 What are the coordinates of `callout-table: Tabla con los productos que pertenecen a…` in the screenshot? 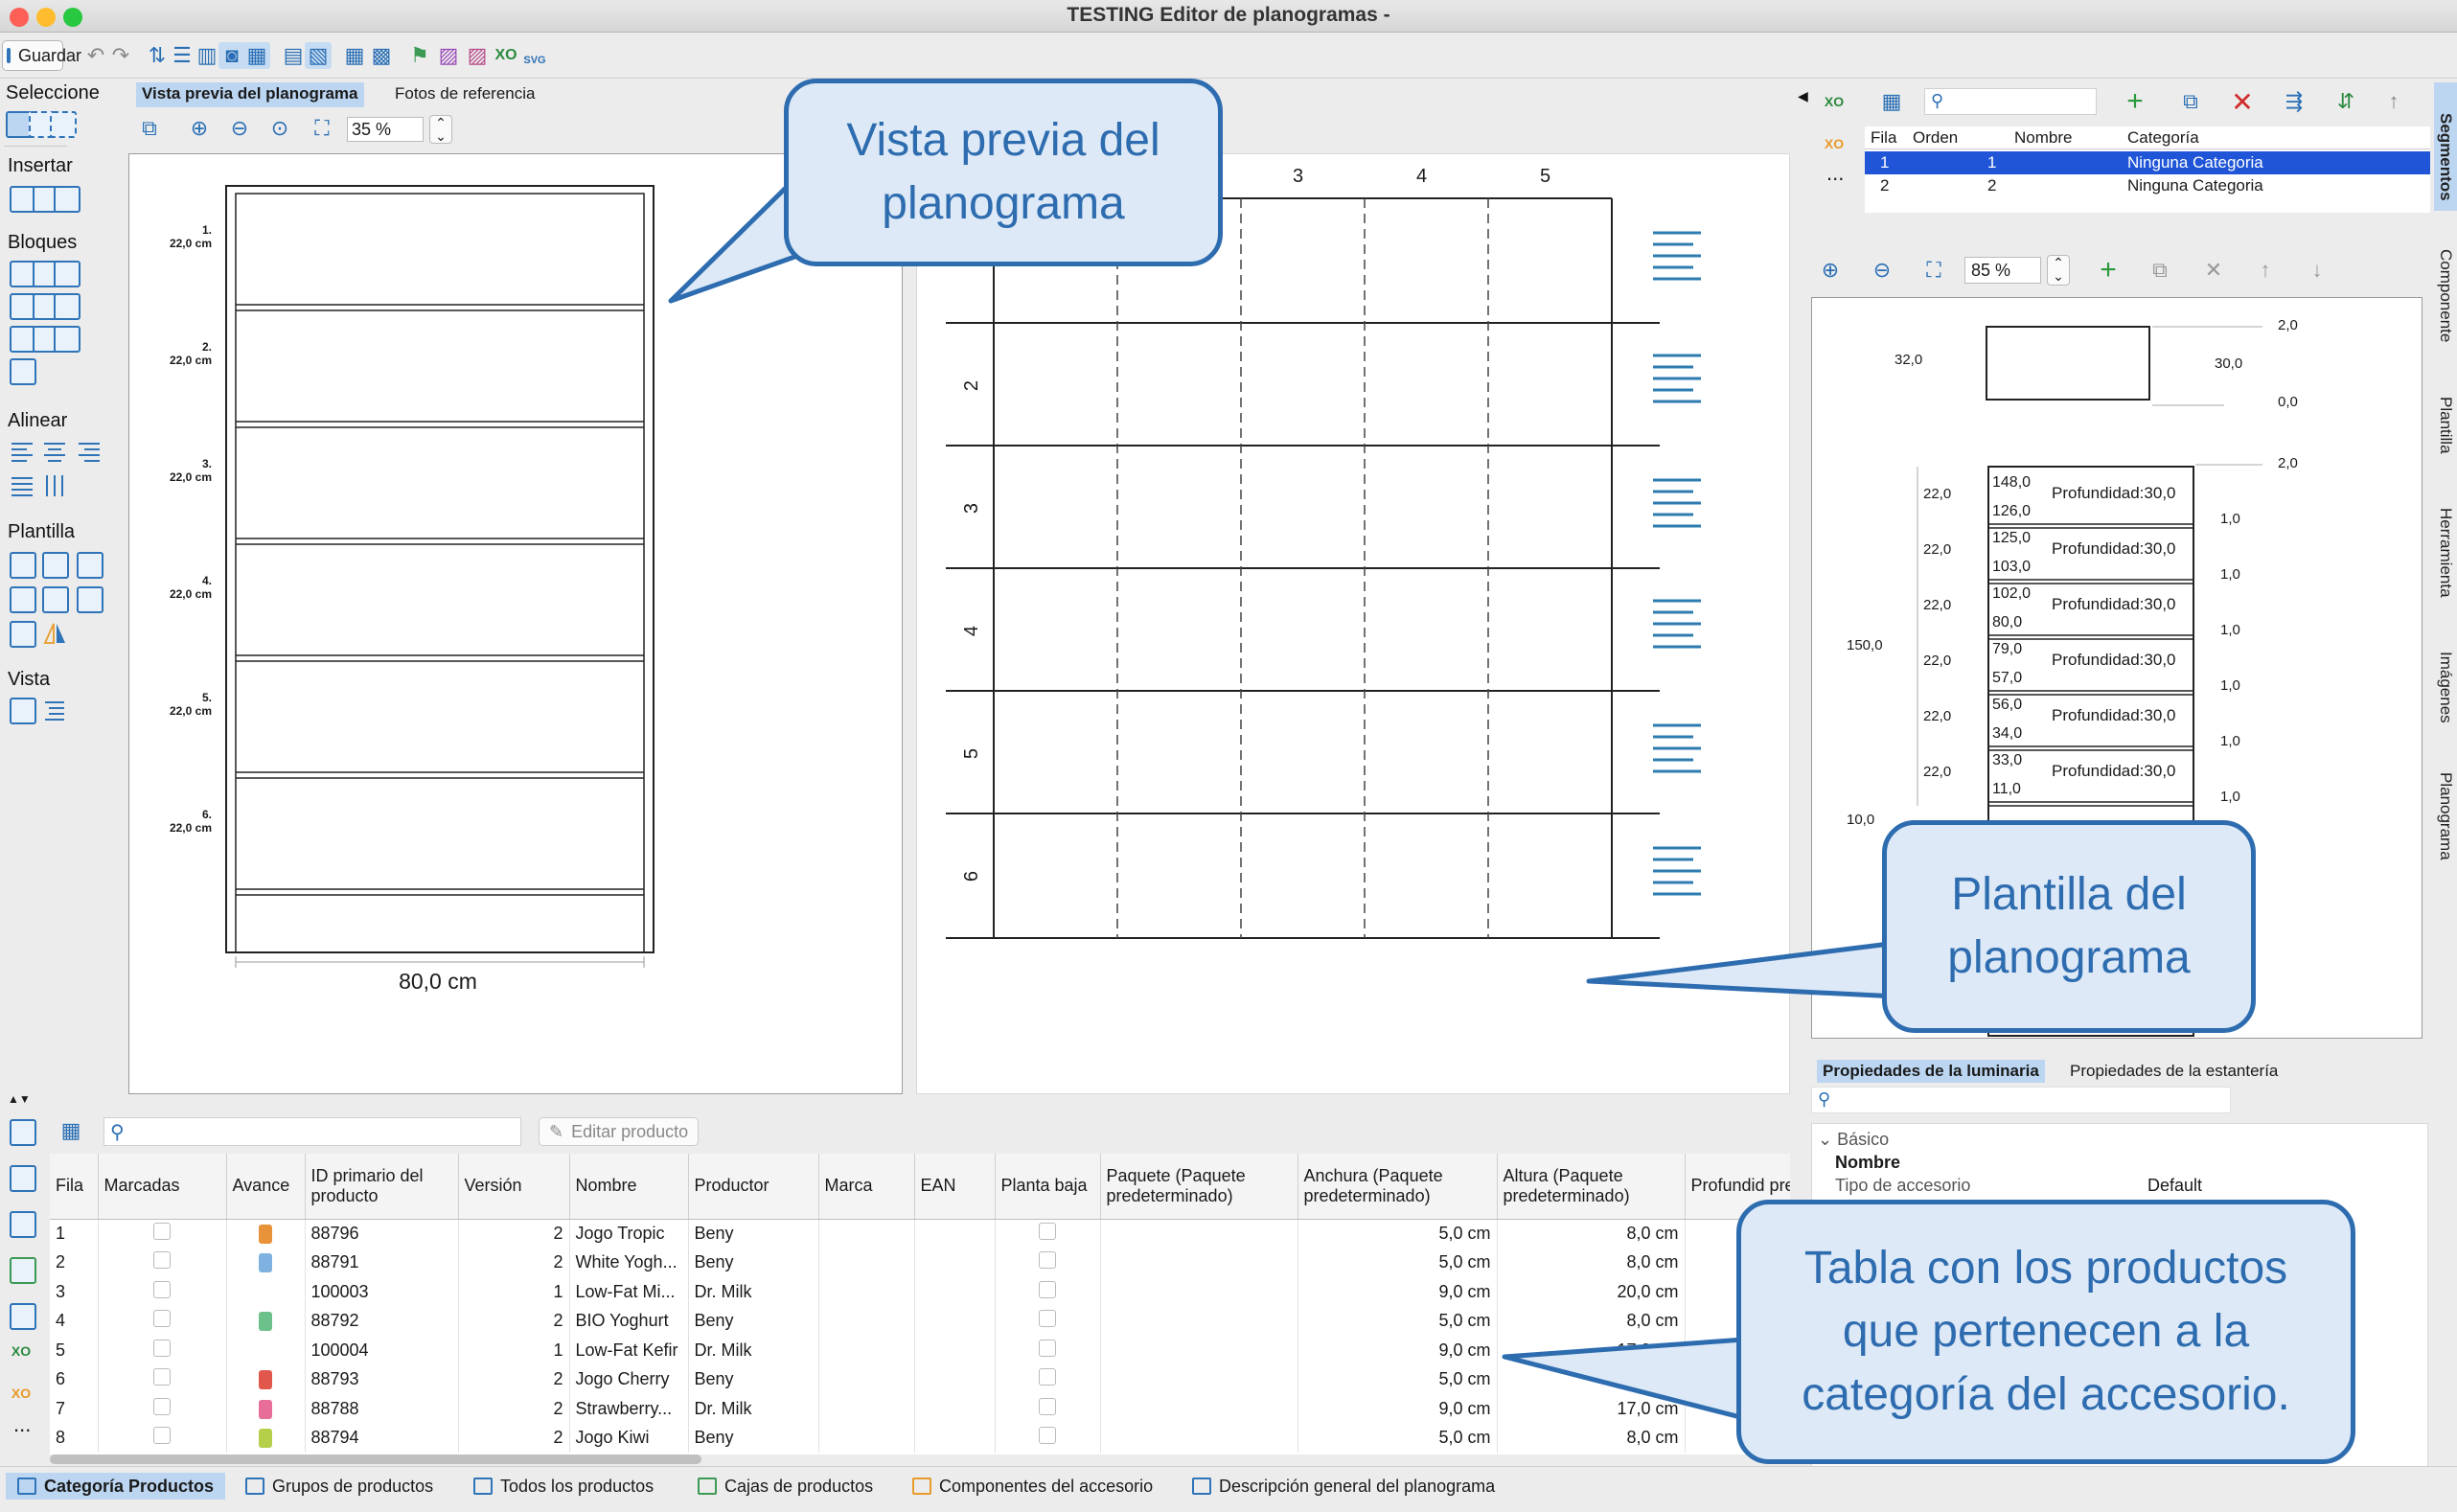 It's located at (2046, 1332).